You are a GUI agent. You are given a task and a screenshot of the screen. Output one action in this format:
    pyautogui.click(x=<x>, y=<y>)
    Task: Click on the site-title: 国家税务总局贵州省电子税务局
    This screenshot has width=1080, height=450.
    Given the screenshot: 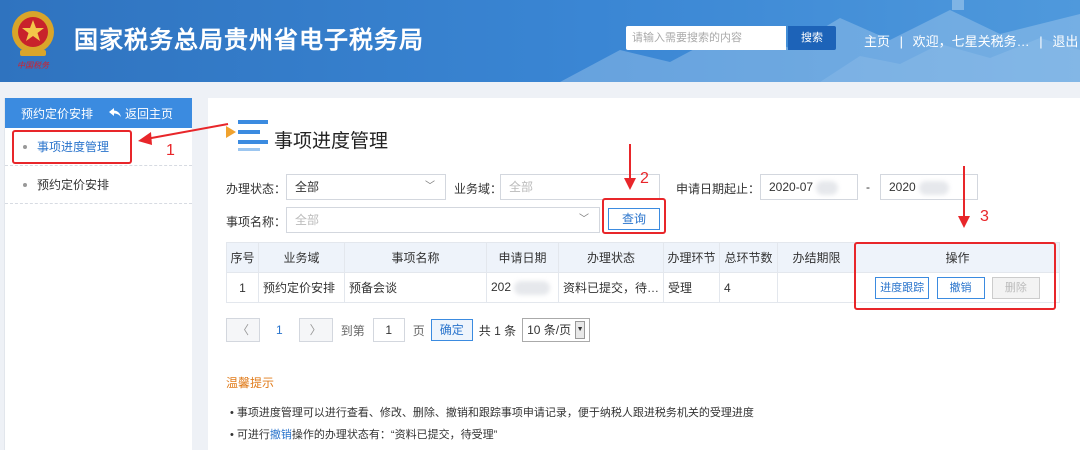 What is the action you would take?
    pyautogui.click(x=249, y=40)
    